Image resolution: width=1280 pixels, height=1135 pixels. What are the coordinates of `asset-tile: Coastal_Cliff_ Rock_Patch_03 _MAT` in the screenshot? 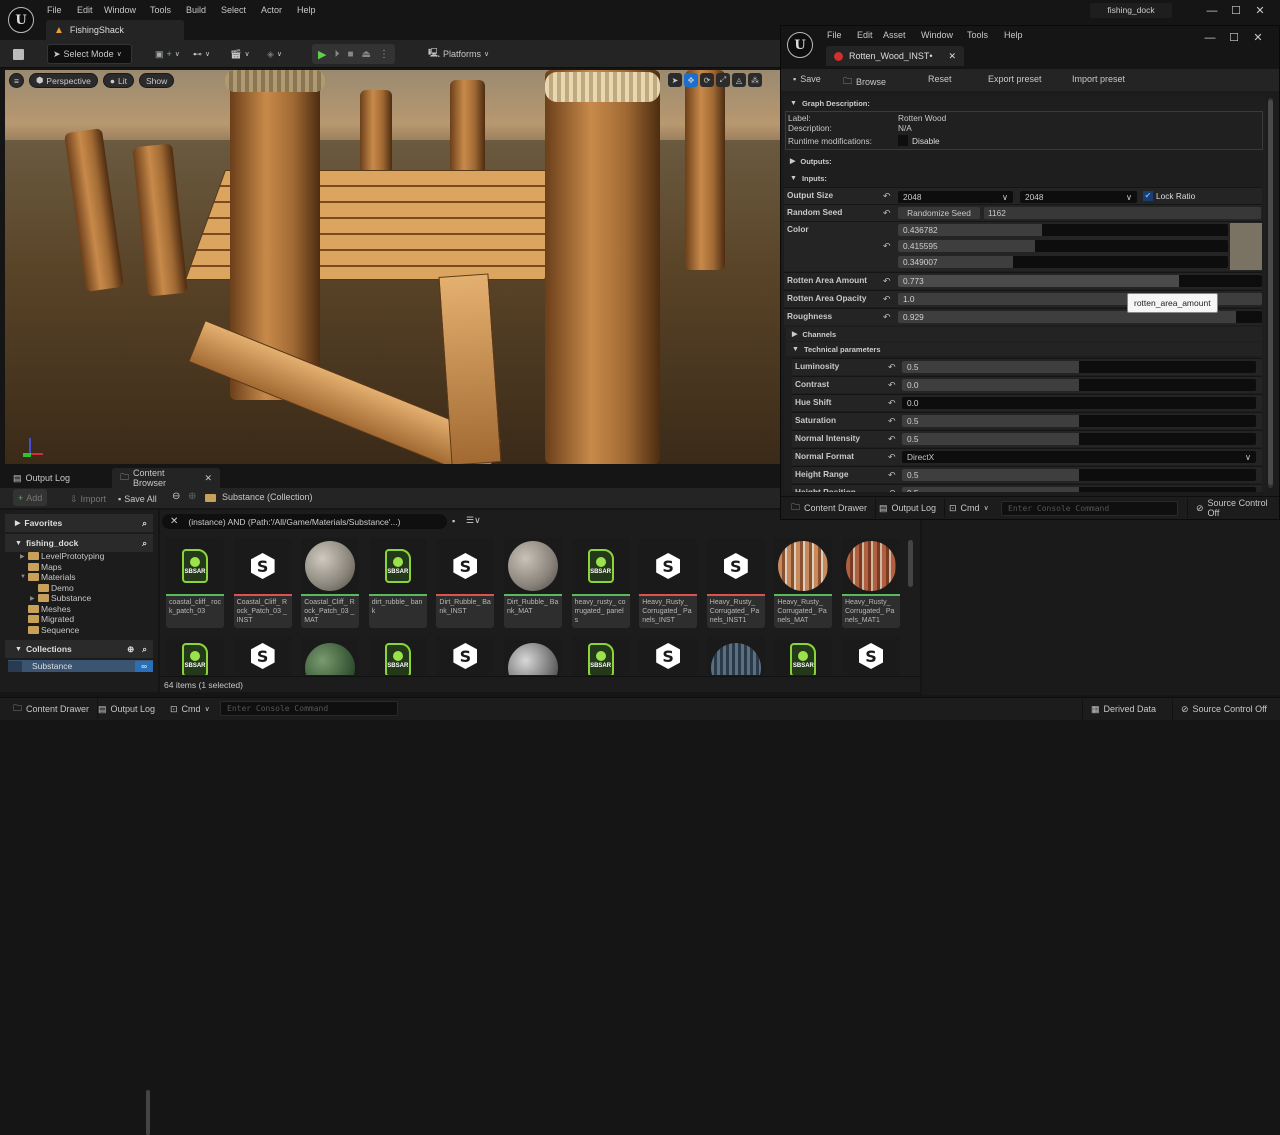 It's located at (330, 583).